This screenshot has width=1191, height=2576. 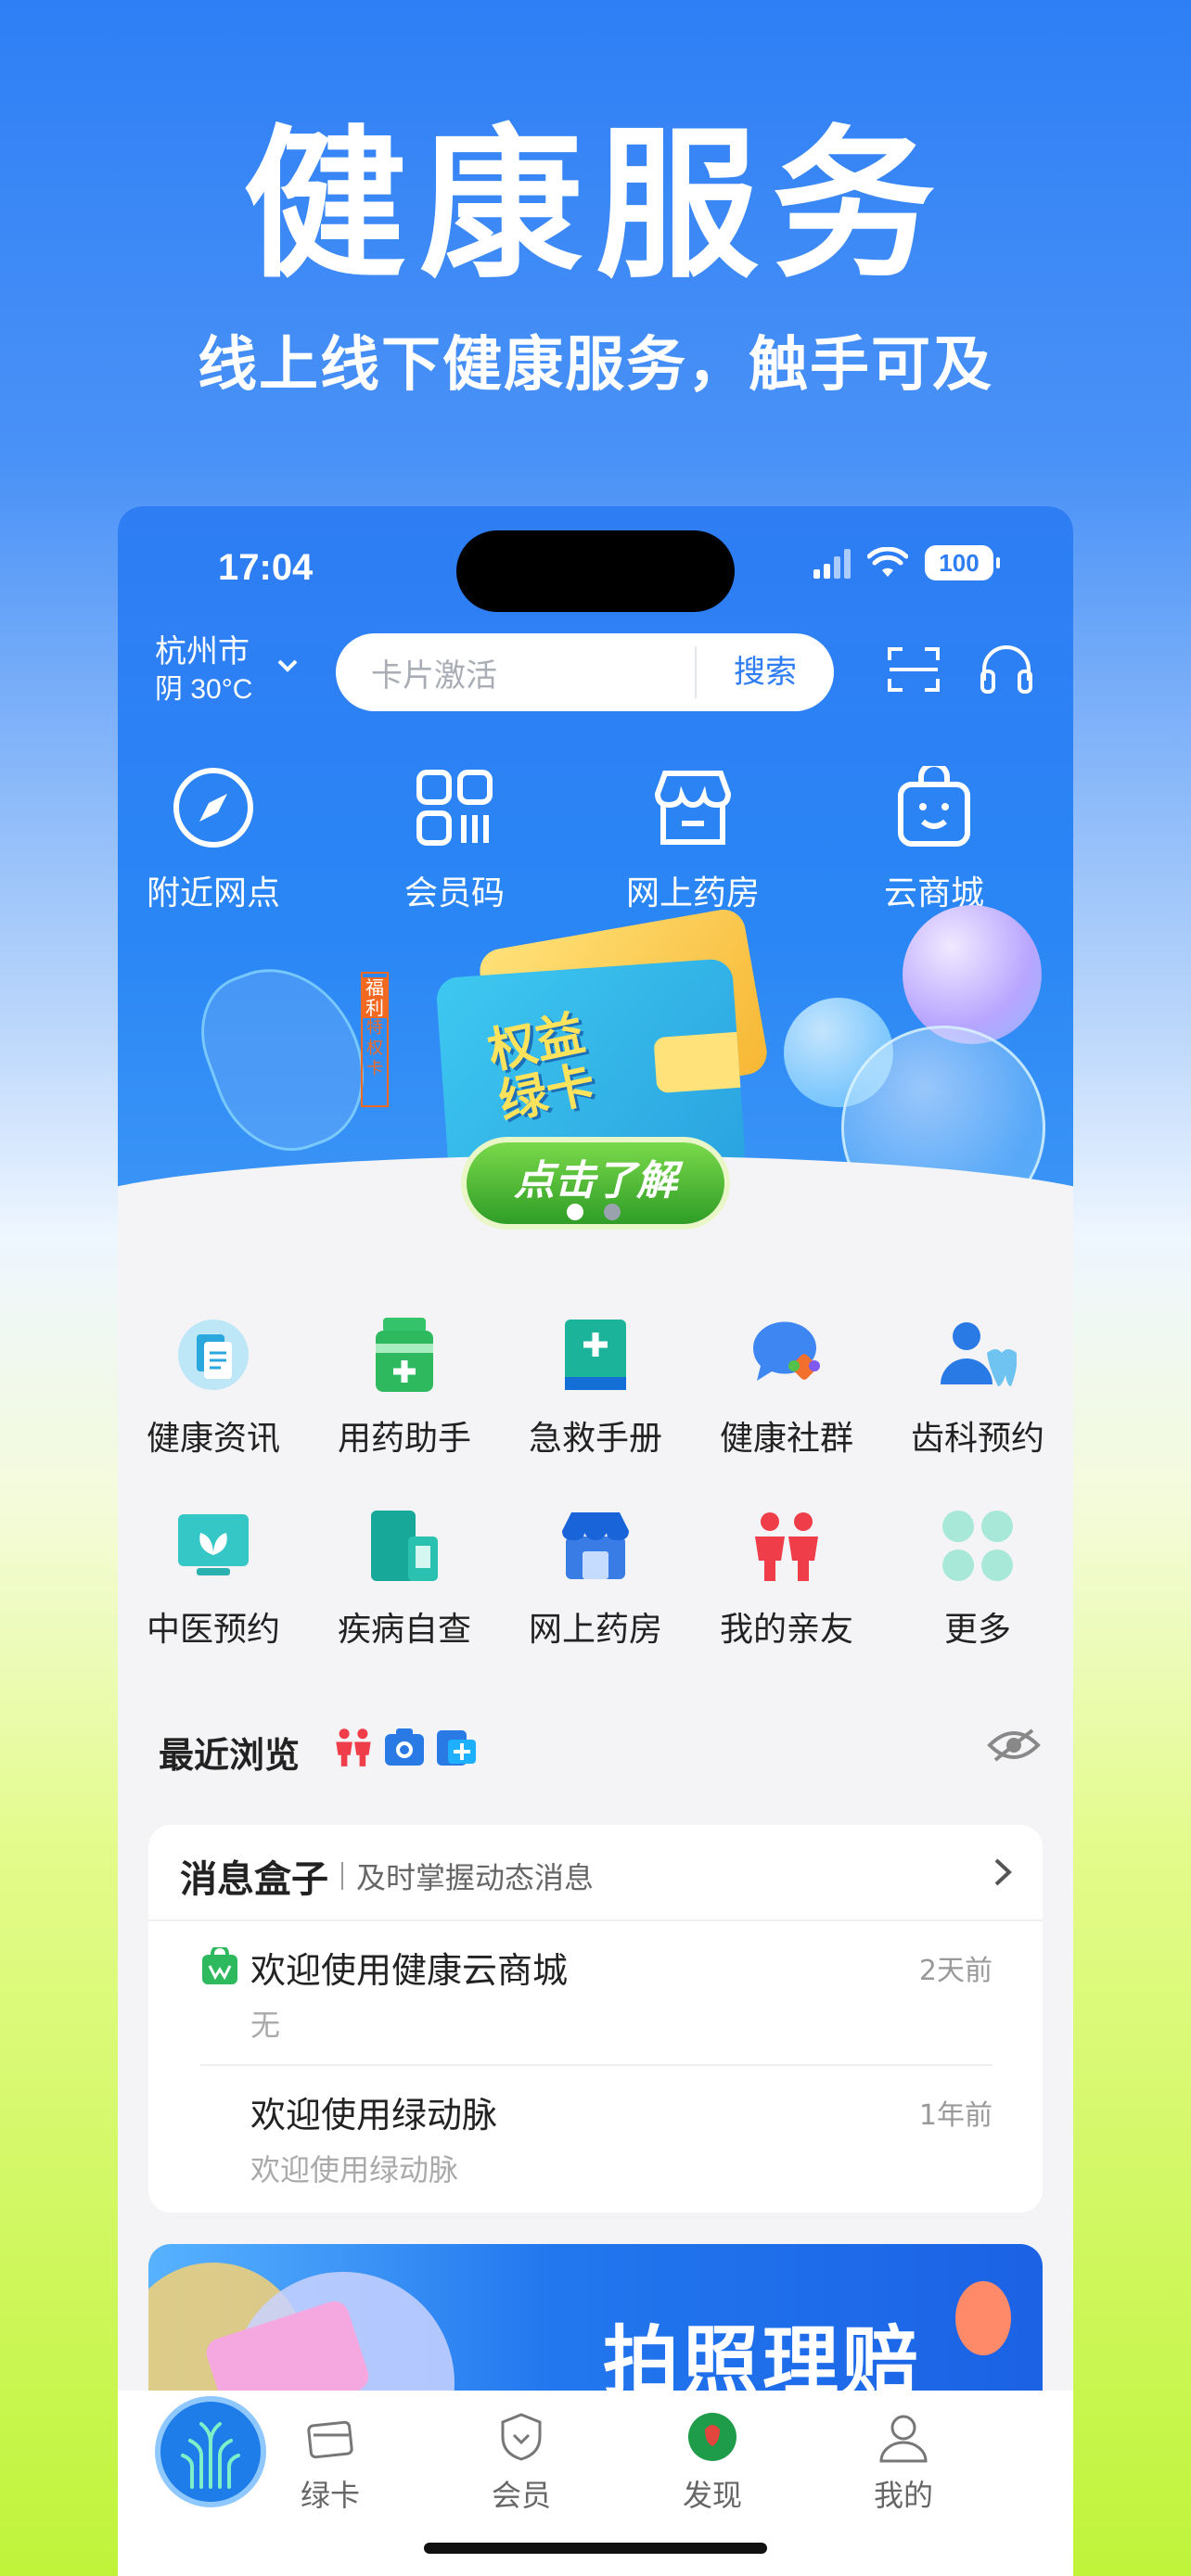 I want to click on message-box-title: 消息盒子, so click(x=254, y=1880).